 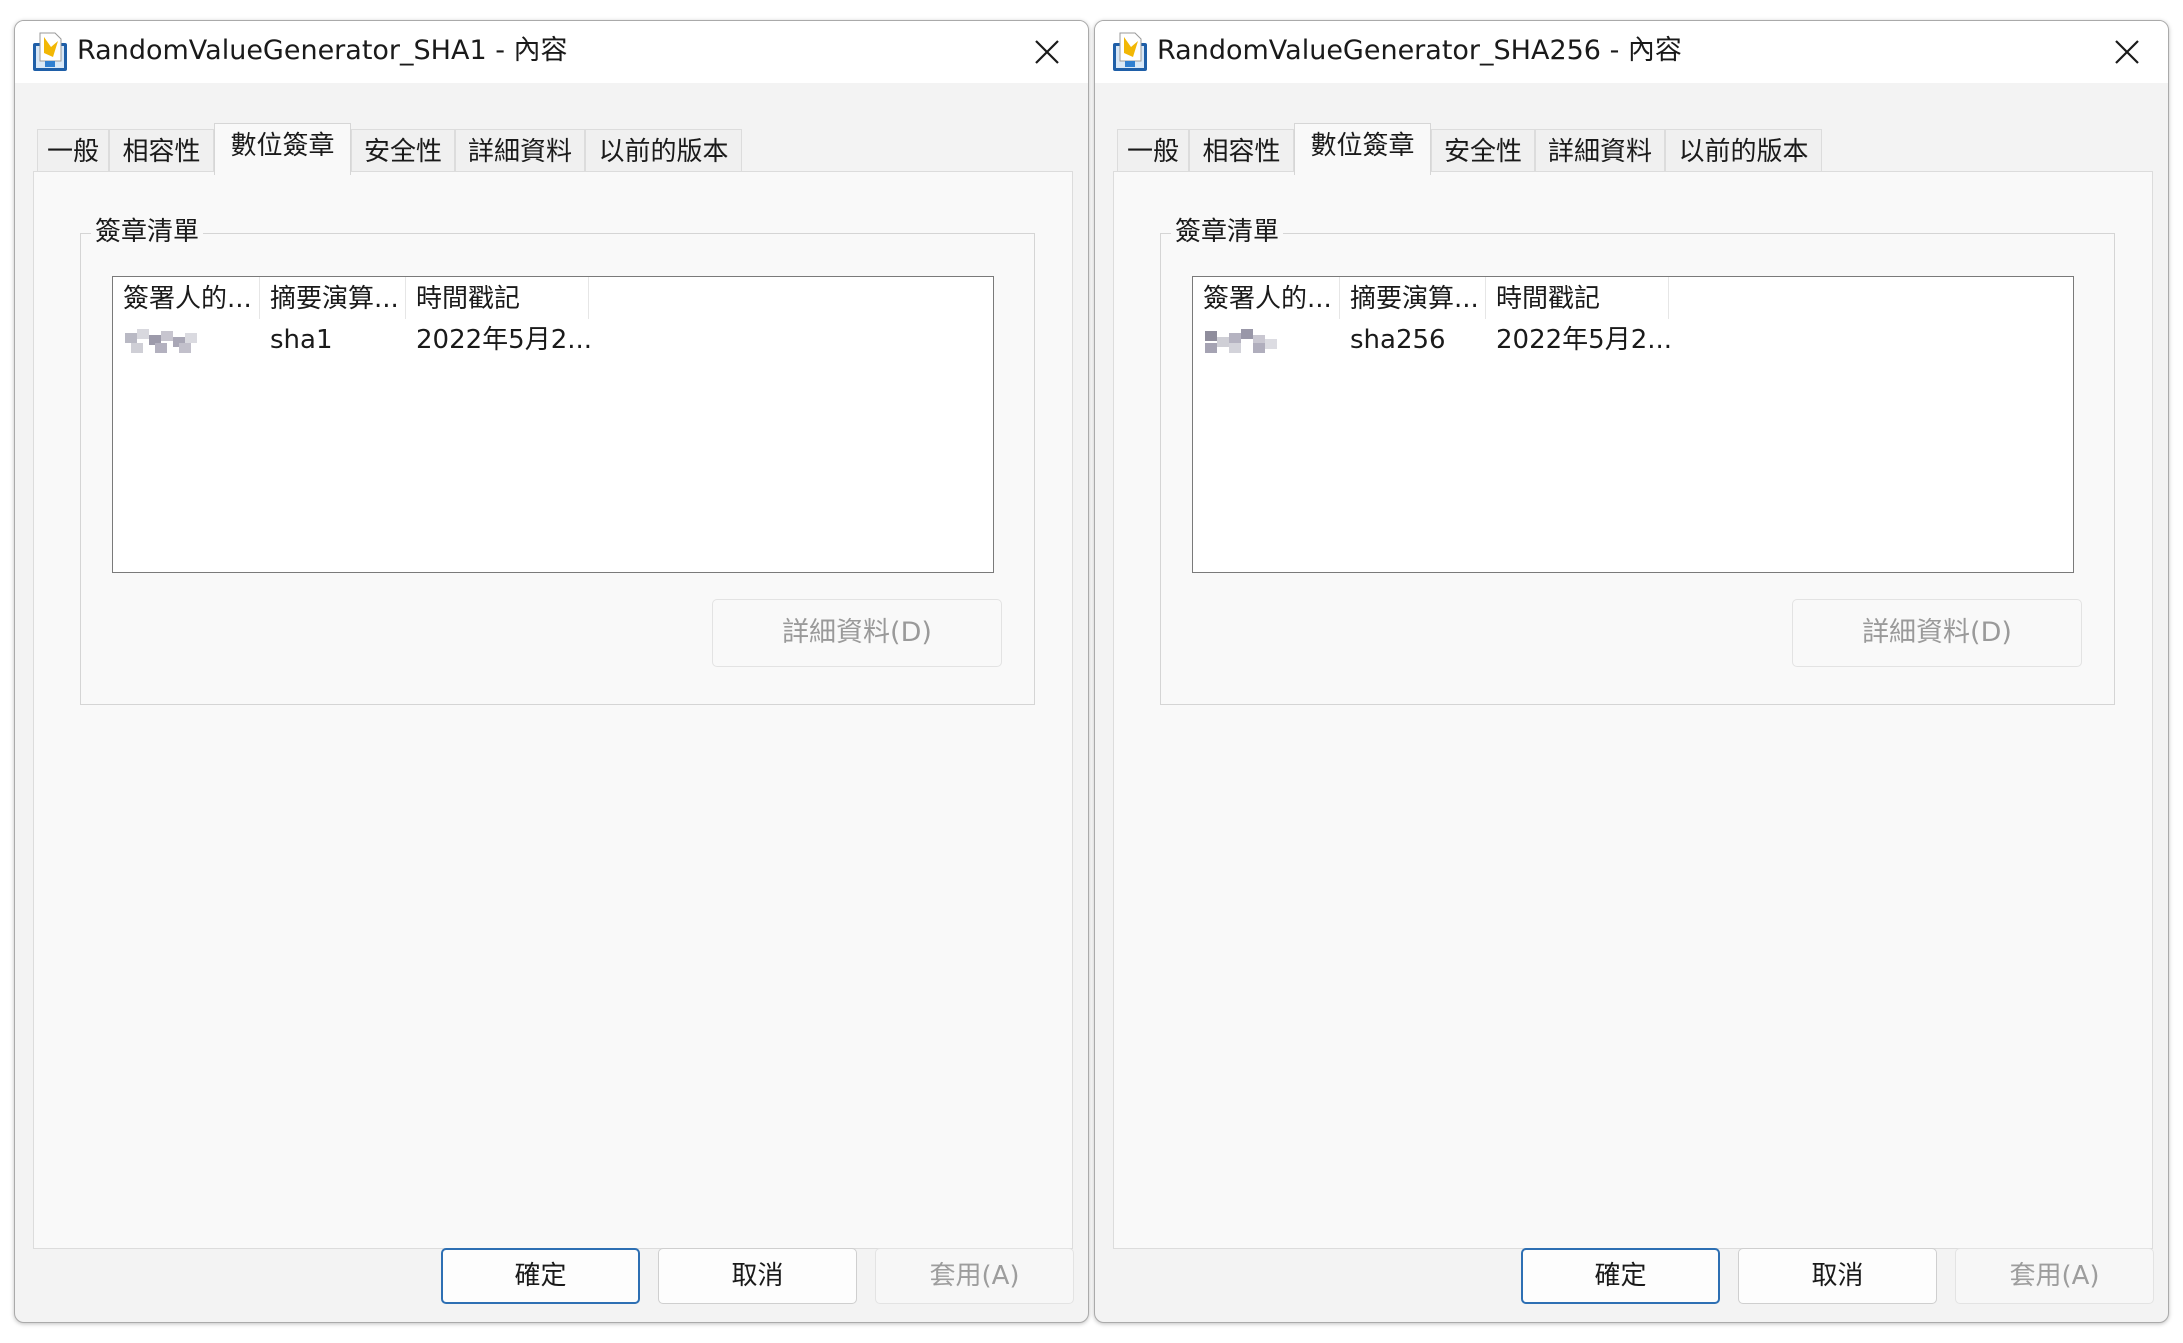 I want to click on digest-algorithm-value: sha256, so click(x=1398, y=340).